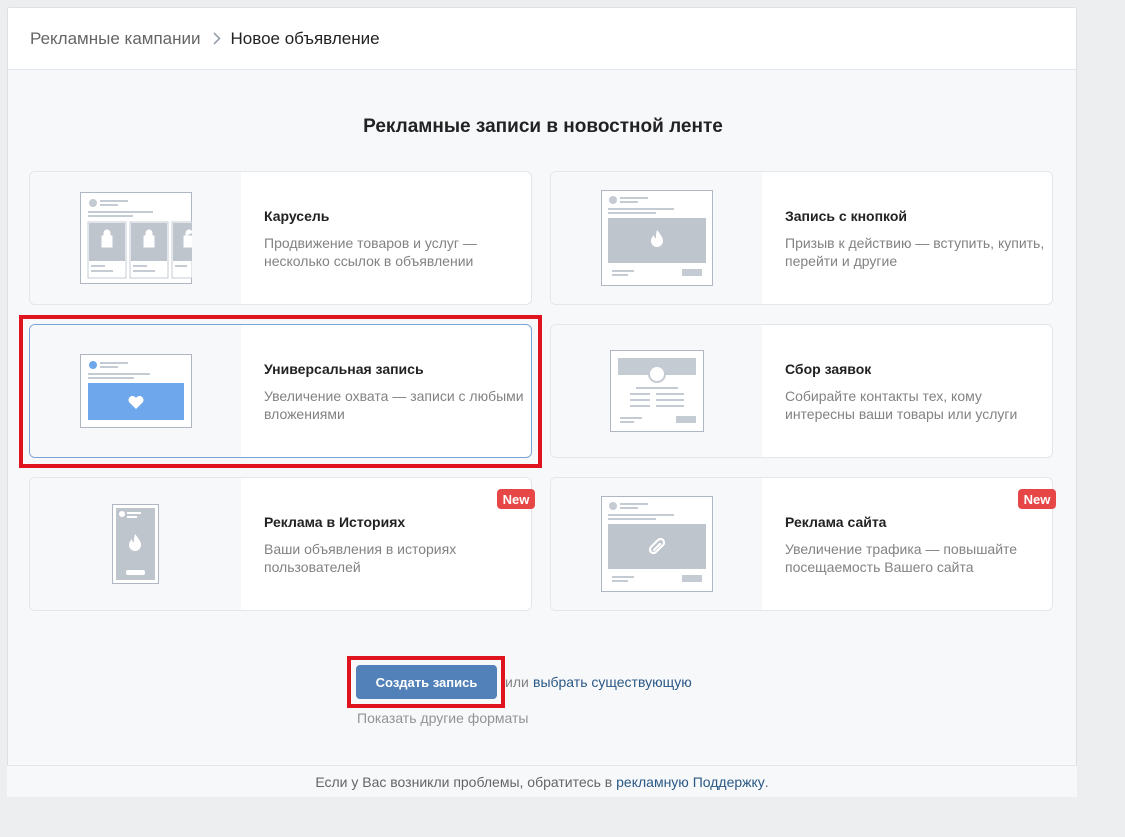 The height and width of the screenshot is (837, 1125). What do you see at coordinates (216, 38) in the screenshot?
I see `chevron-right-icon` at bounding box center [216, 38].